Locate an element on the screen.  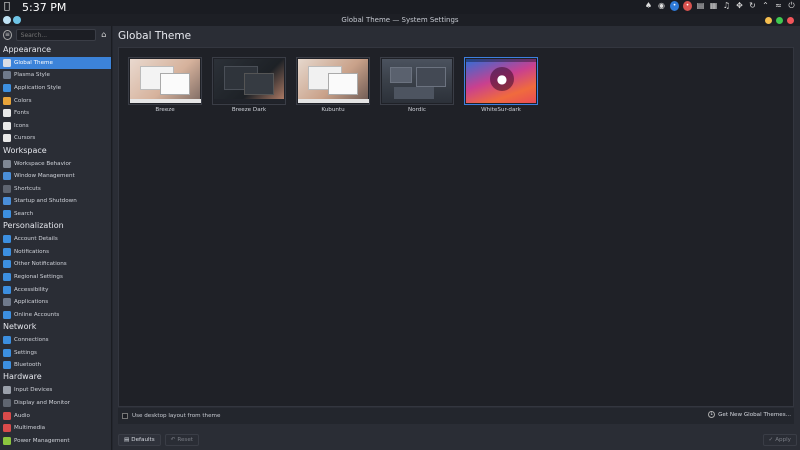
sidebar-item-online-accounts: Online Accounts is located at coordinates (55, 314).